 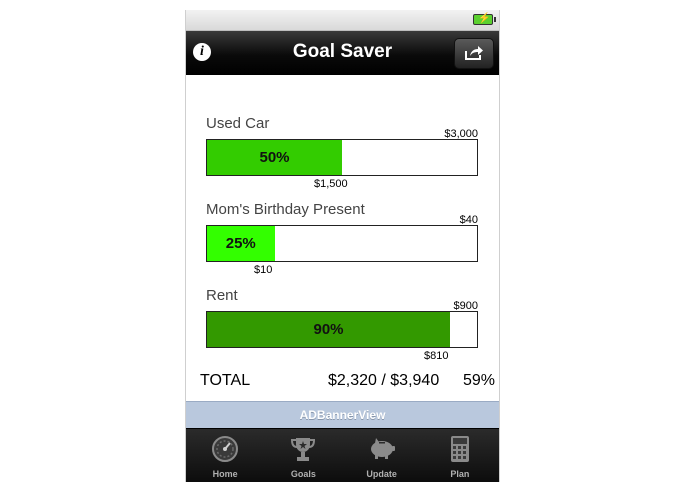 I want to click on goal-percent: 90%, so click(x=328, y=329).